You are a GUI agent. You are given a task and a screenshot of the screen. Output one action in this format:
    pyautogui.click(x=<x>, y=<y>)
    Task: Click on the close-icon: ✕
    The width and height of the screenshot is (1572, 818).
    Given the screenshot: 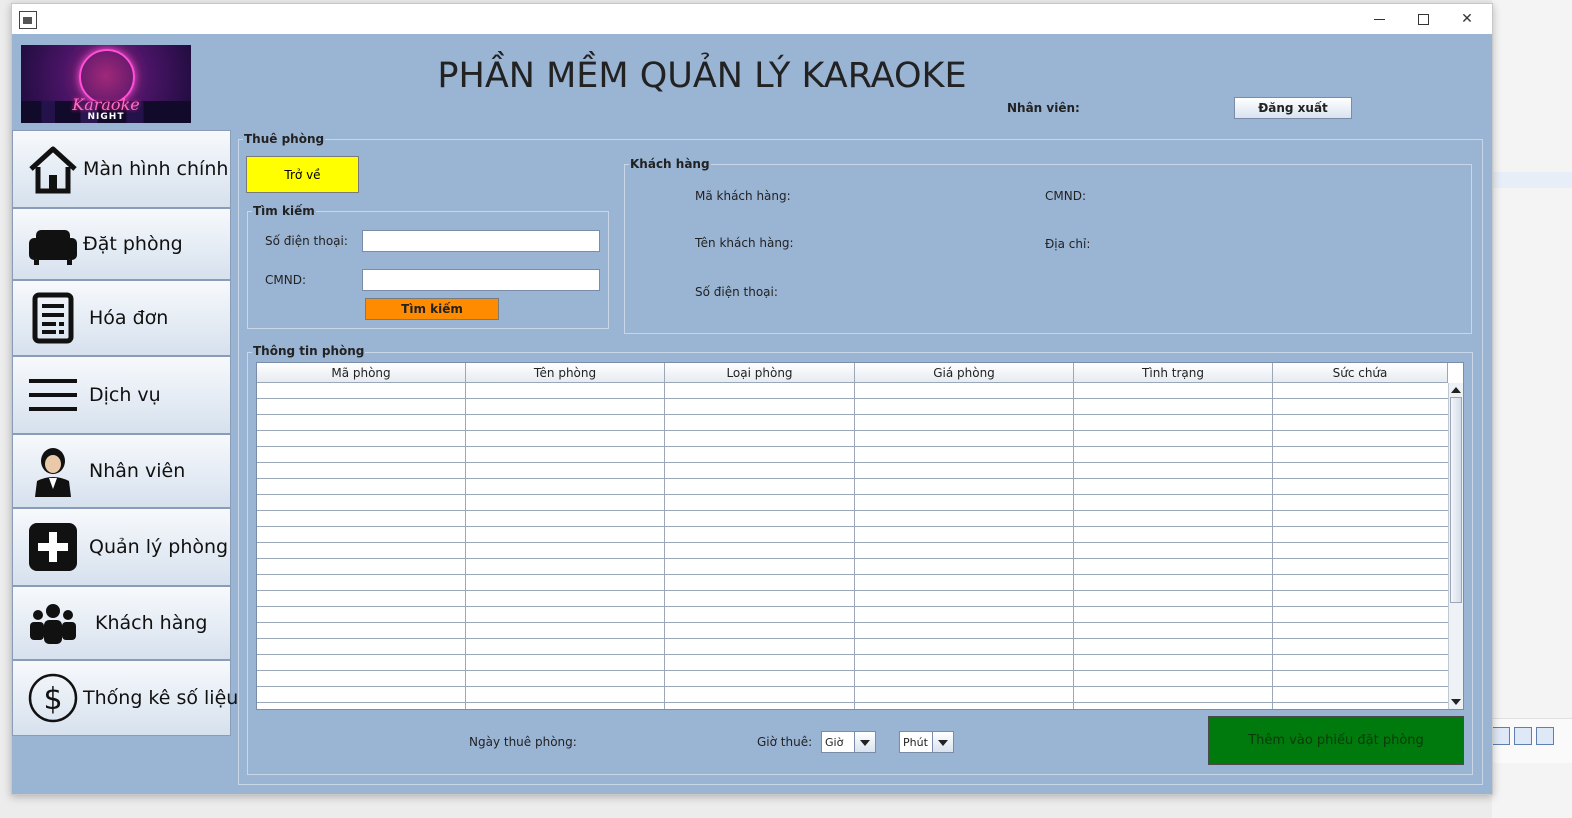 What is the action you would take?
    pyautogui.click(x=1467, y=19)
    